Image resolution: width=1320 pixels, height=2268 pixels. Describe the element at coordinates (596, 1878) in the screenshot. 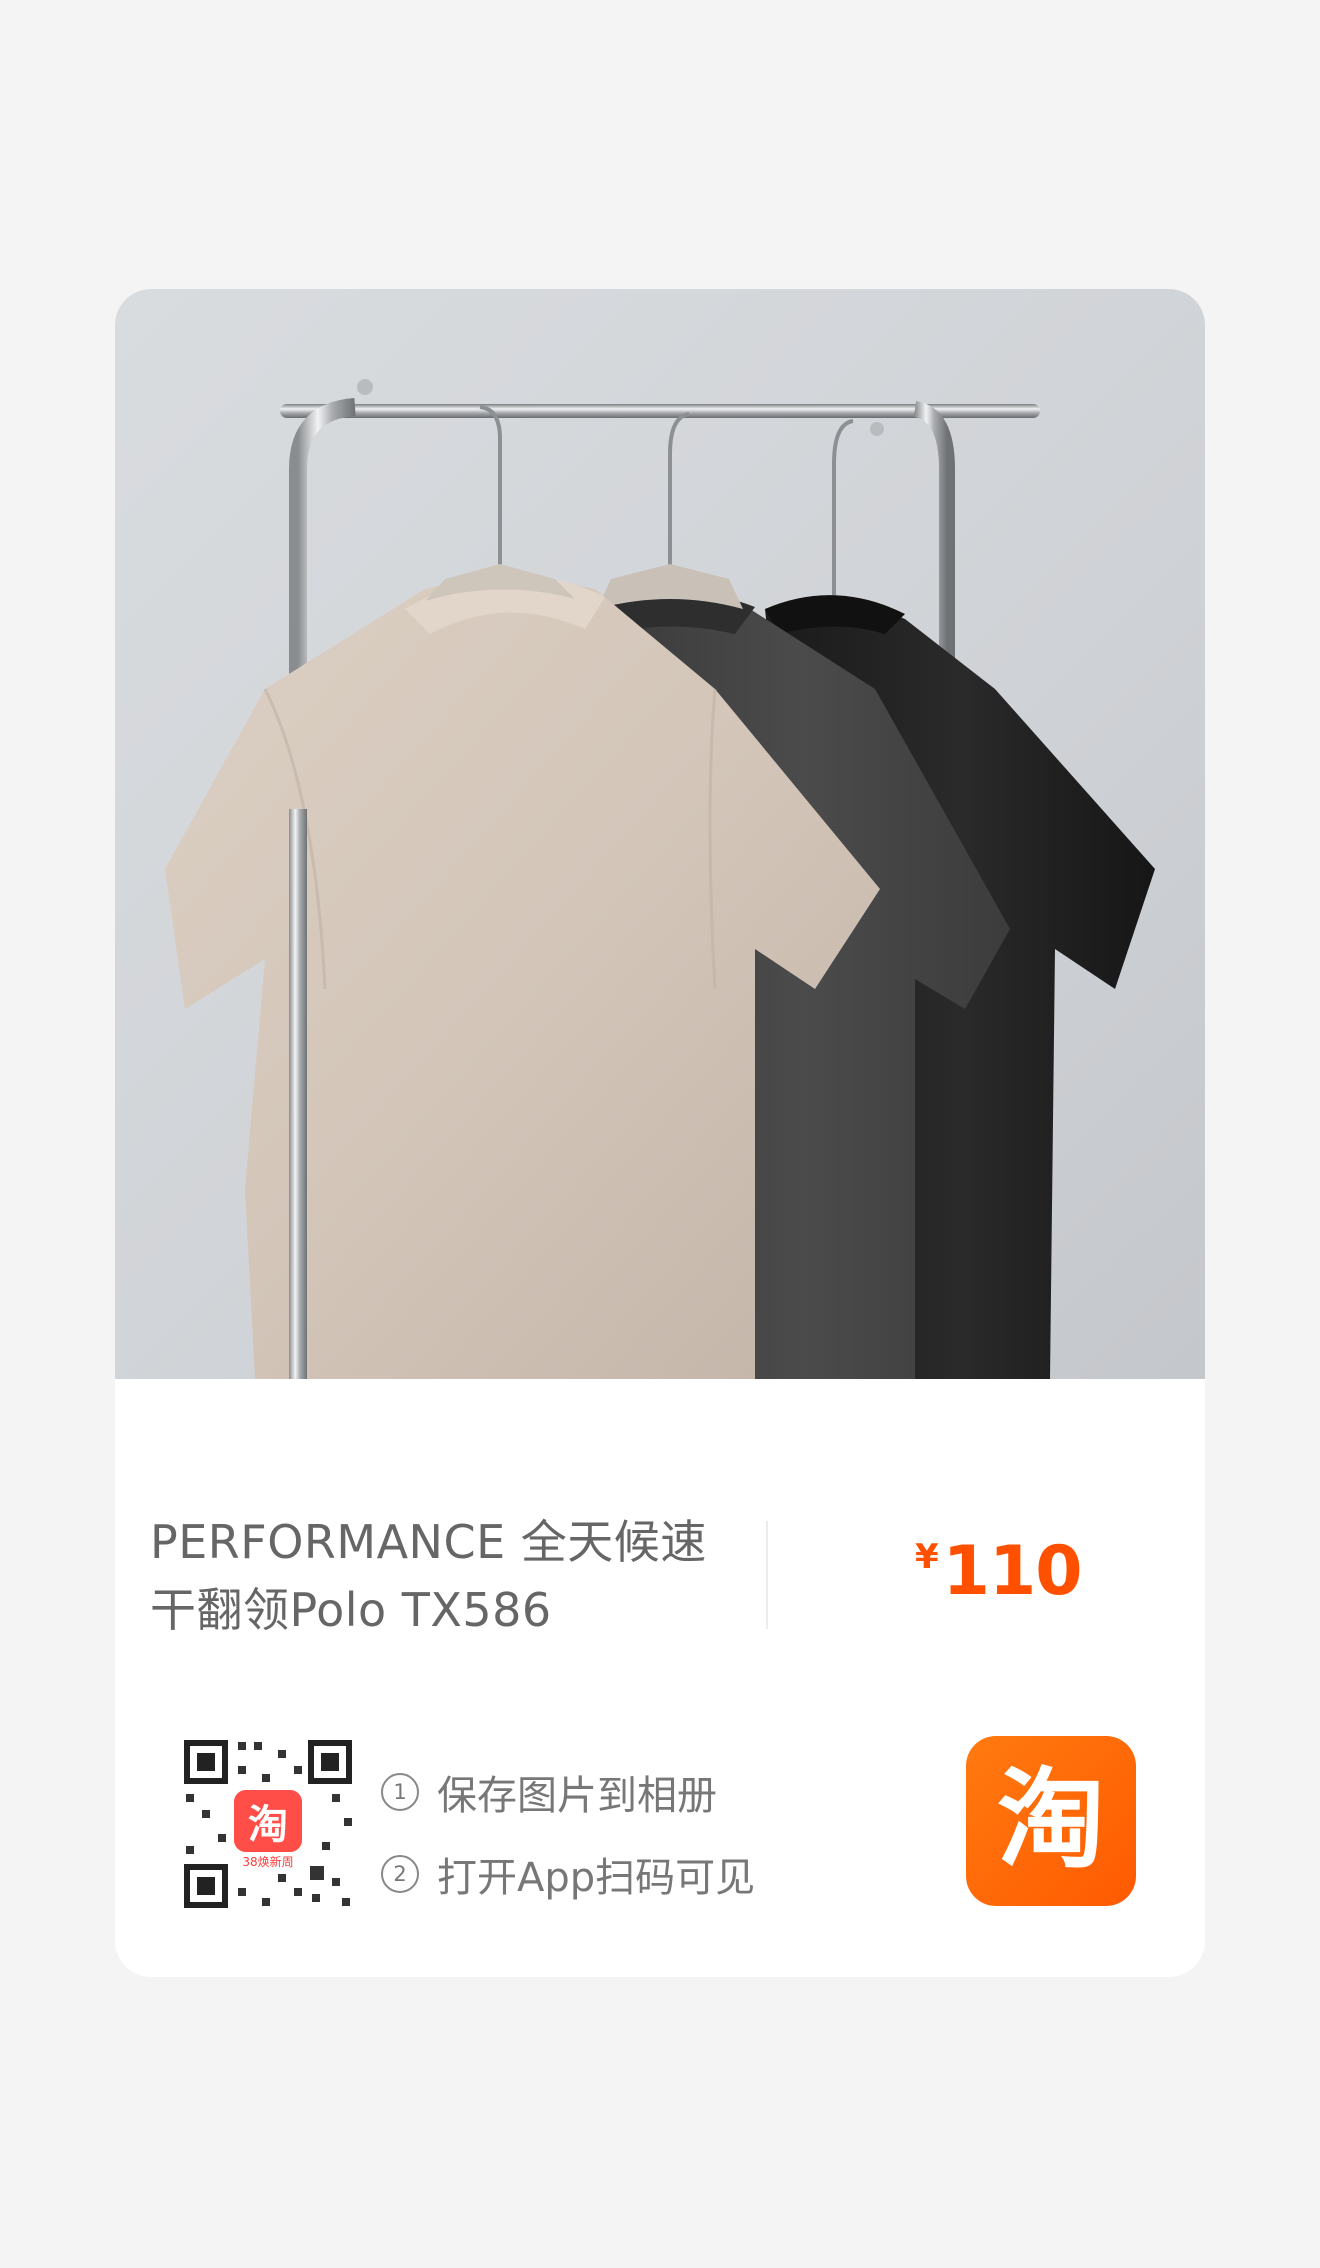

I see `step-text: 打开App扫码可见` at that location.